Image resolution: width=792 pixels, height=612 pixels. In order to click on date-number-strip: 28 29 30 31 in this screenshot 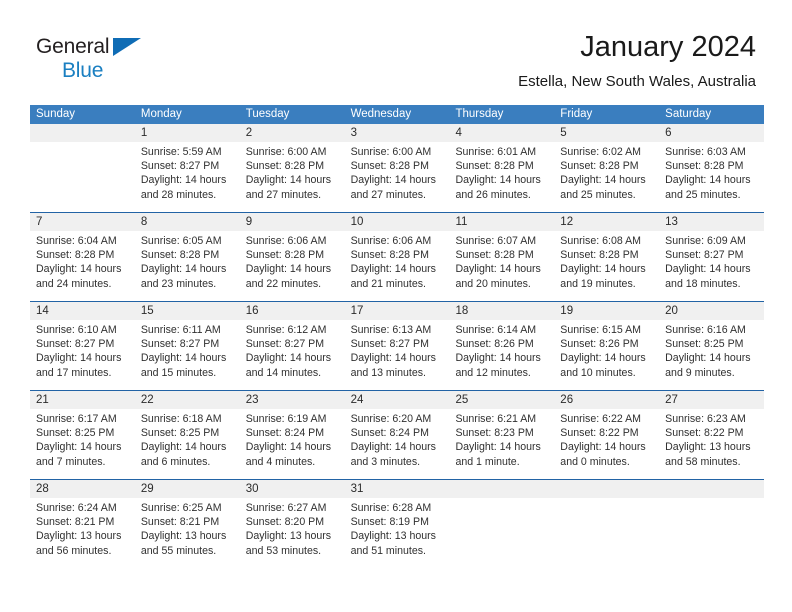, I will do `click(397, 489)`.